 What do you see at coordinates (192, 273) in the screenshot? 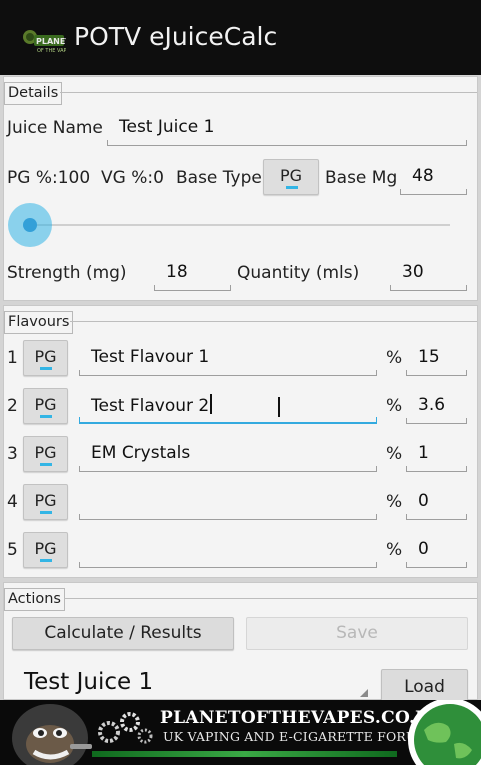
I see `strength-input: 18` at bounding box center [192, 273].